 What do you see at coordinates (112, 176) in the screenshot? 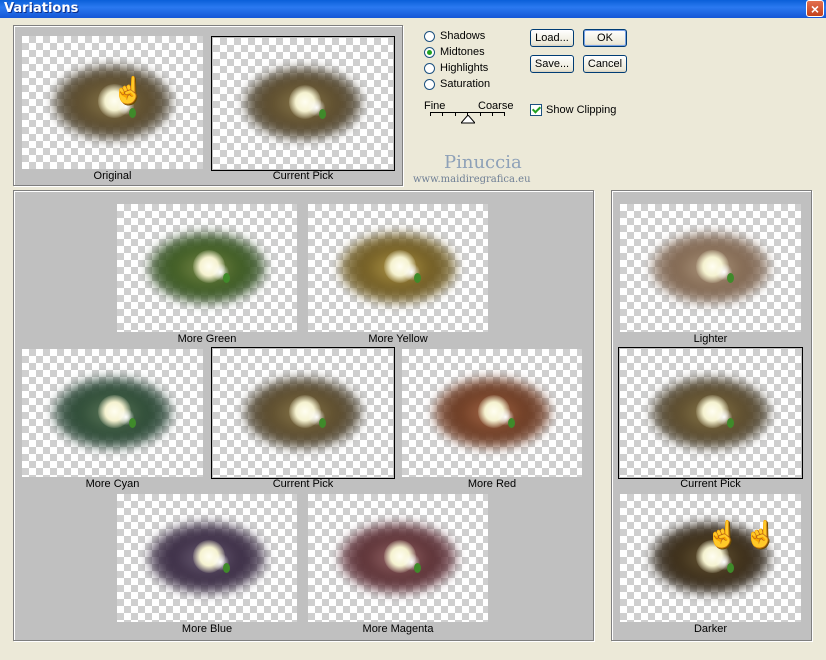
I see `original-label: Original` at bounding box center [112, 176].